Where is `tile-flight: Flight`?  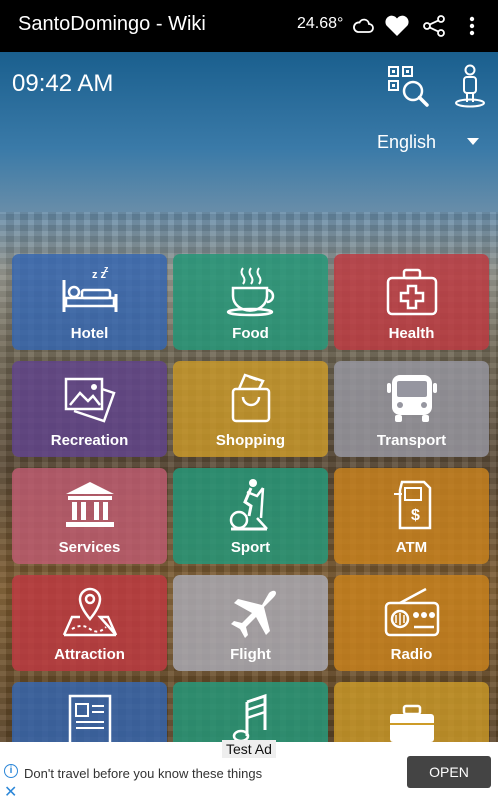 tile-flight: Flight is located at coordinates (250, 623).